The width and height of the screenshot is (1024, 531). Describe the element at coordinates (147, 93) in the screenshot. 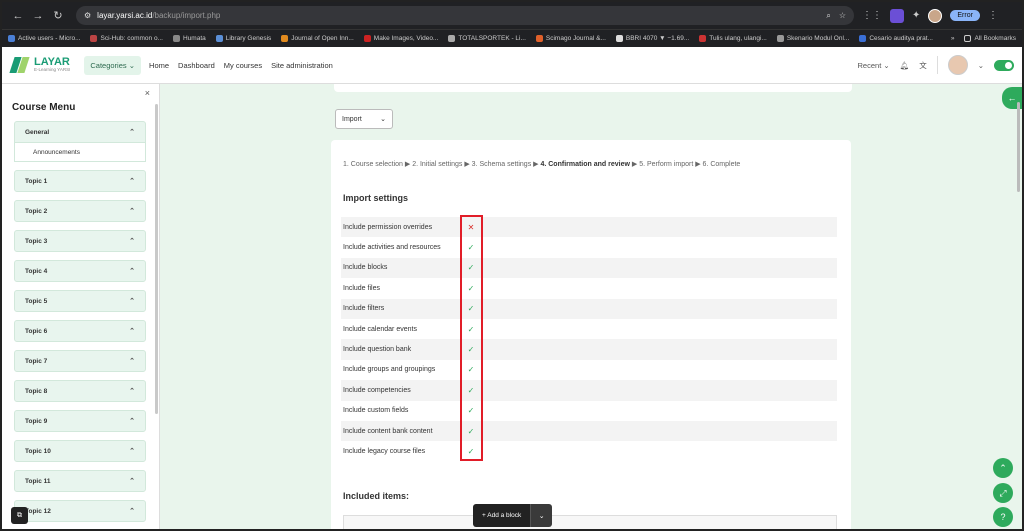

I see `close-icon: ×` at that location.